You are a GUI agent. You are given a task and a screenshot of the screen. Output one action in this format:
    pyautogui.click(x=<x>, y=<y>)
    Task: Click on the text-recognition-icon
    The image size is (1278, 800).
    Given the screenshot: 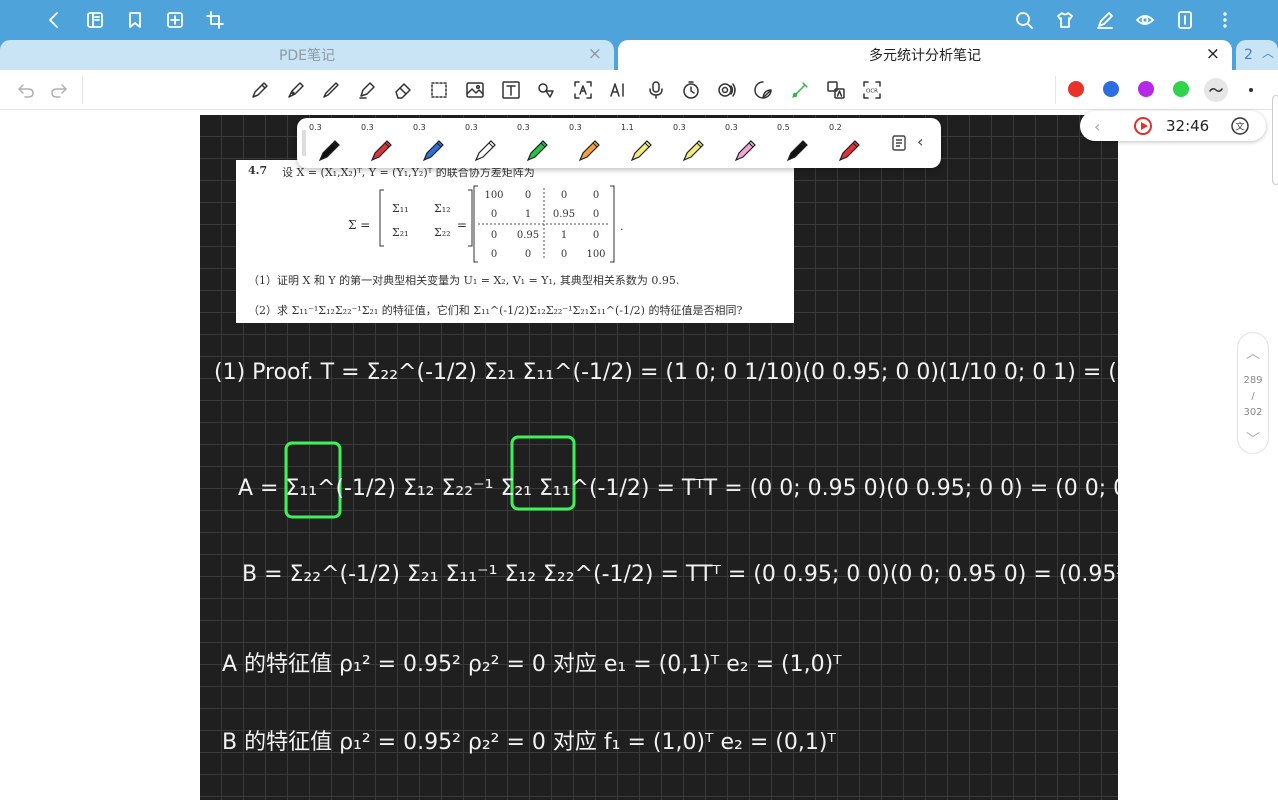 What is the action you would take?
    pyautogui.click(x=583, y=90)
    